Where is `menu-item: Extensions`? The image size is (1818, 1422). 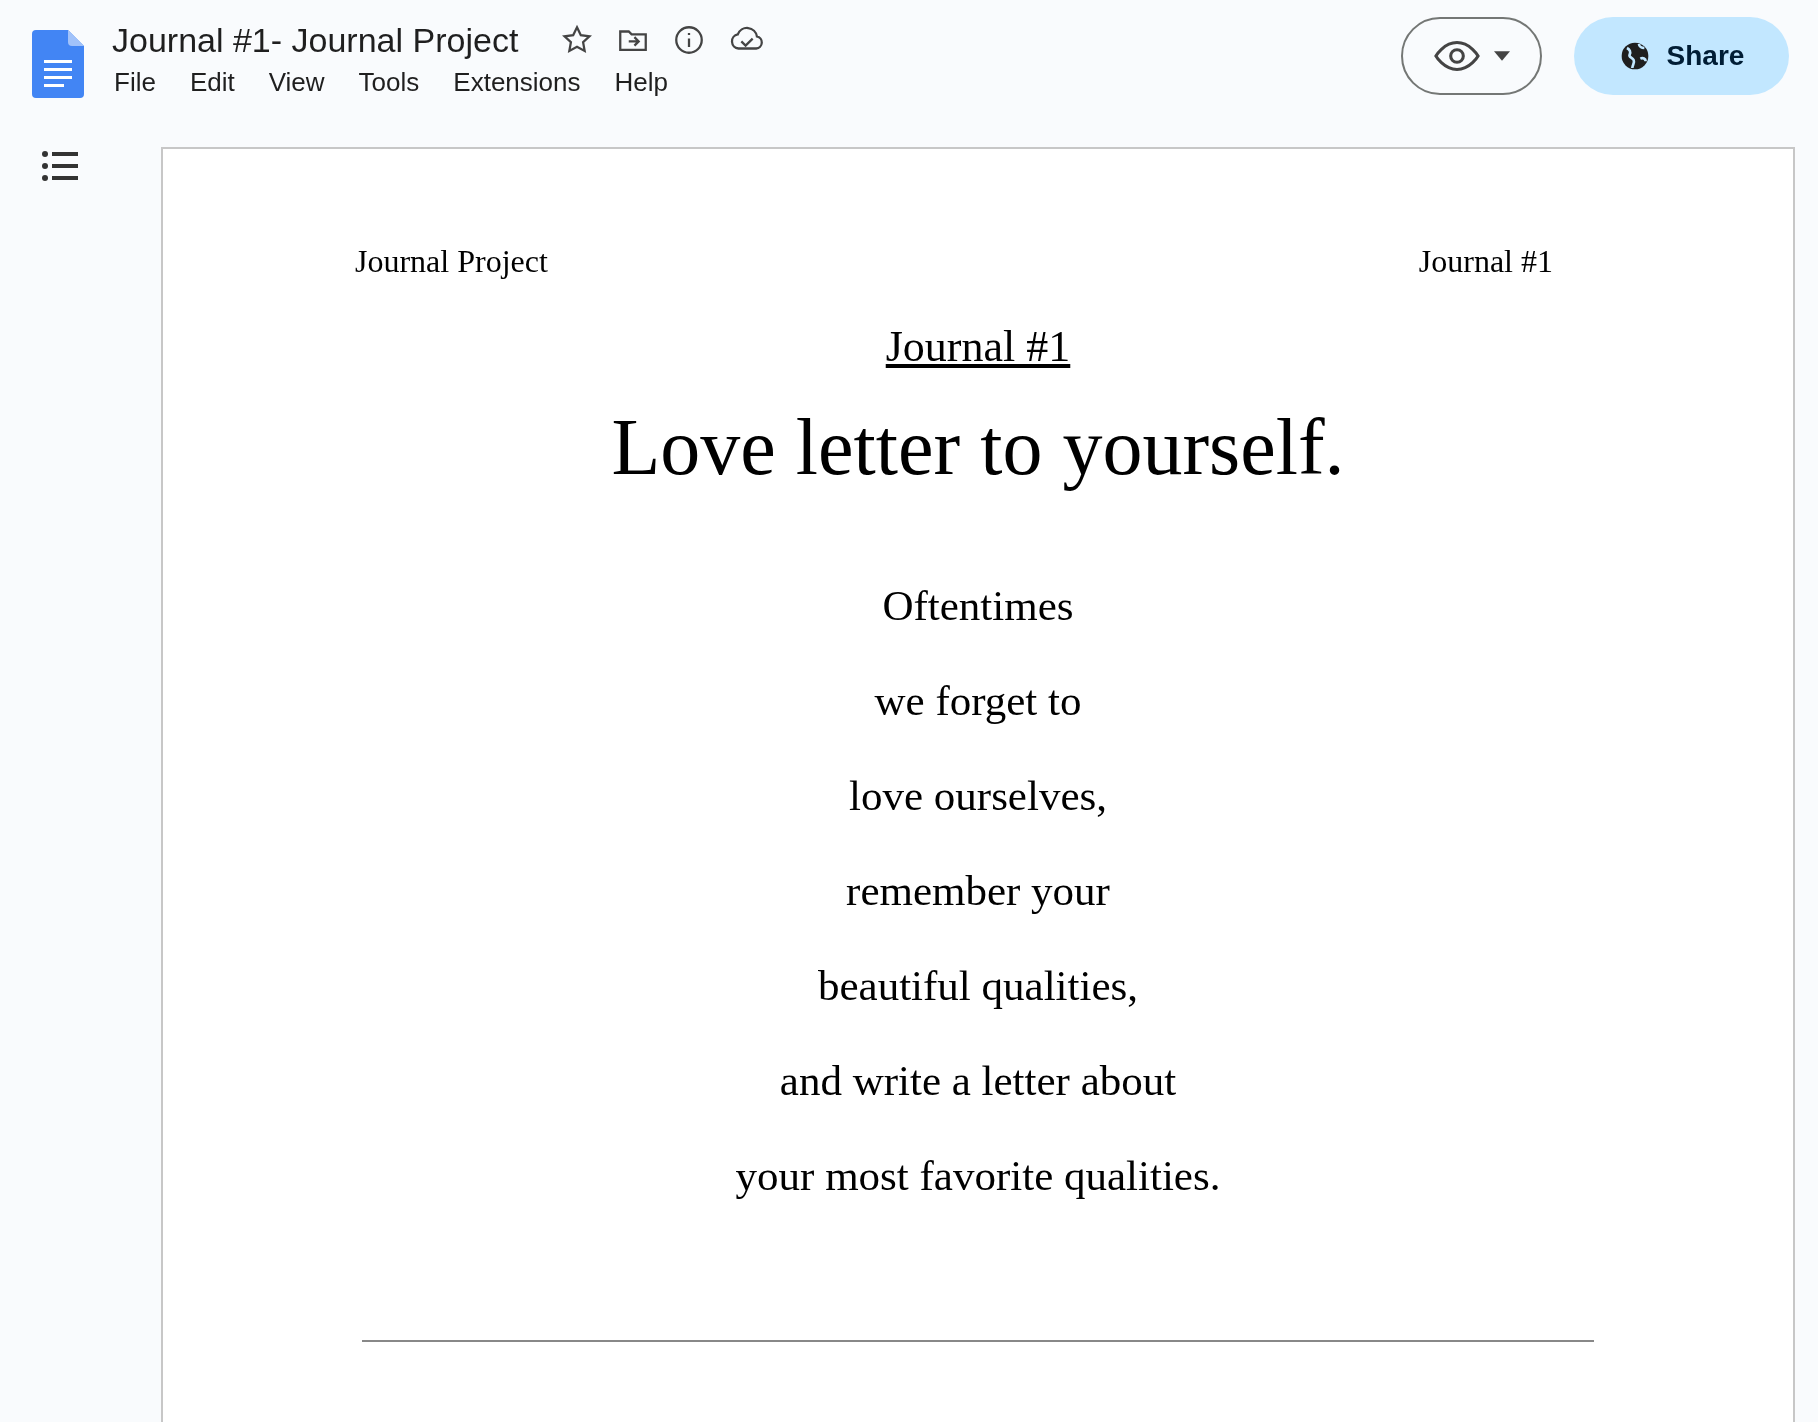 menu-item: Extensions is located at coordinates (517, 82).